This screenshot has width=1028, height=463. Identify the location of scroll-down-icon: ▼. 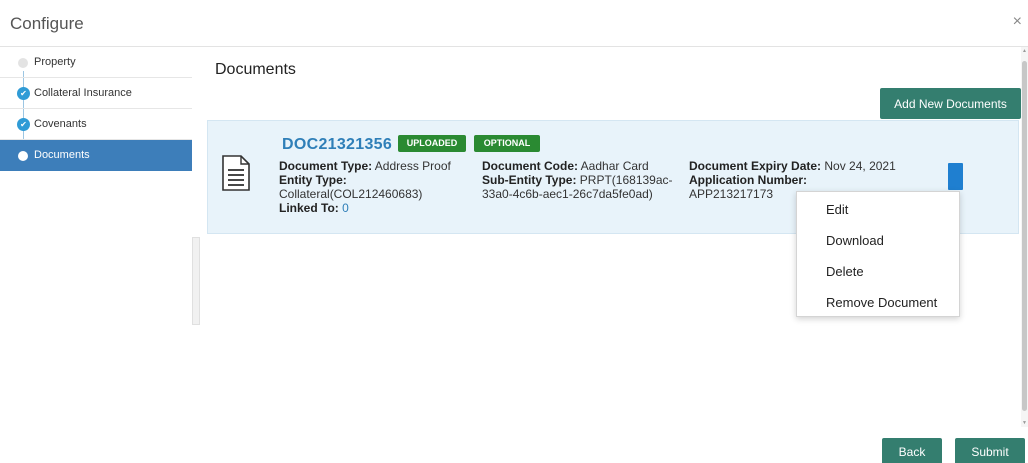
(1024, 423).